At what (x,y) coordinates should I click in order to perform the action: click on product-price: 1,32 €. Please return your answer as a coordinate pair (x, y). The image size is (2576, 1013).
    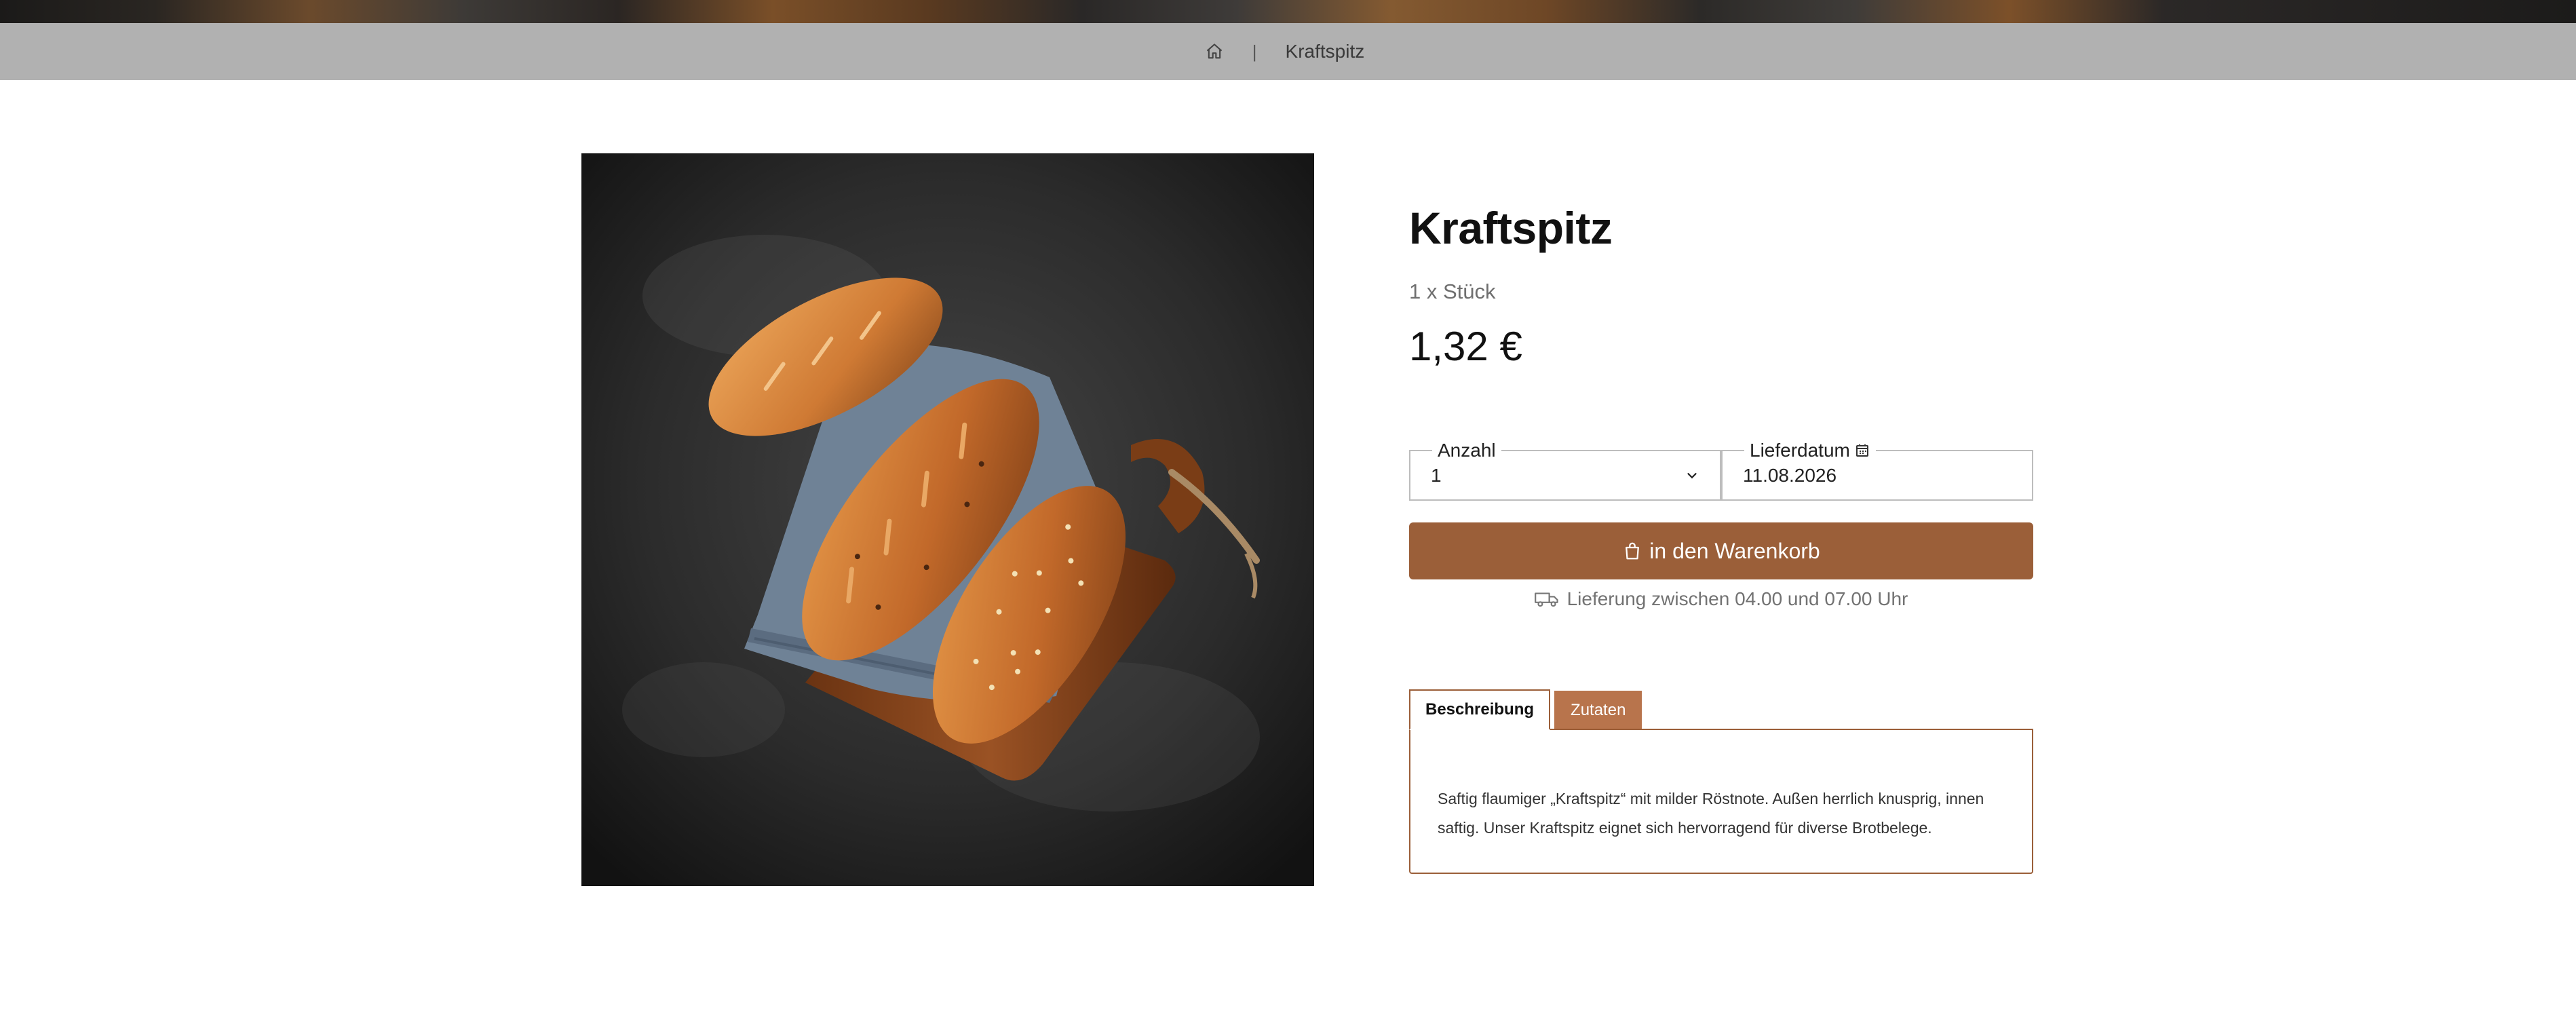
    Looking at the image, I should click on (1465, 346).